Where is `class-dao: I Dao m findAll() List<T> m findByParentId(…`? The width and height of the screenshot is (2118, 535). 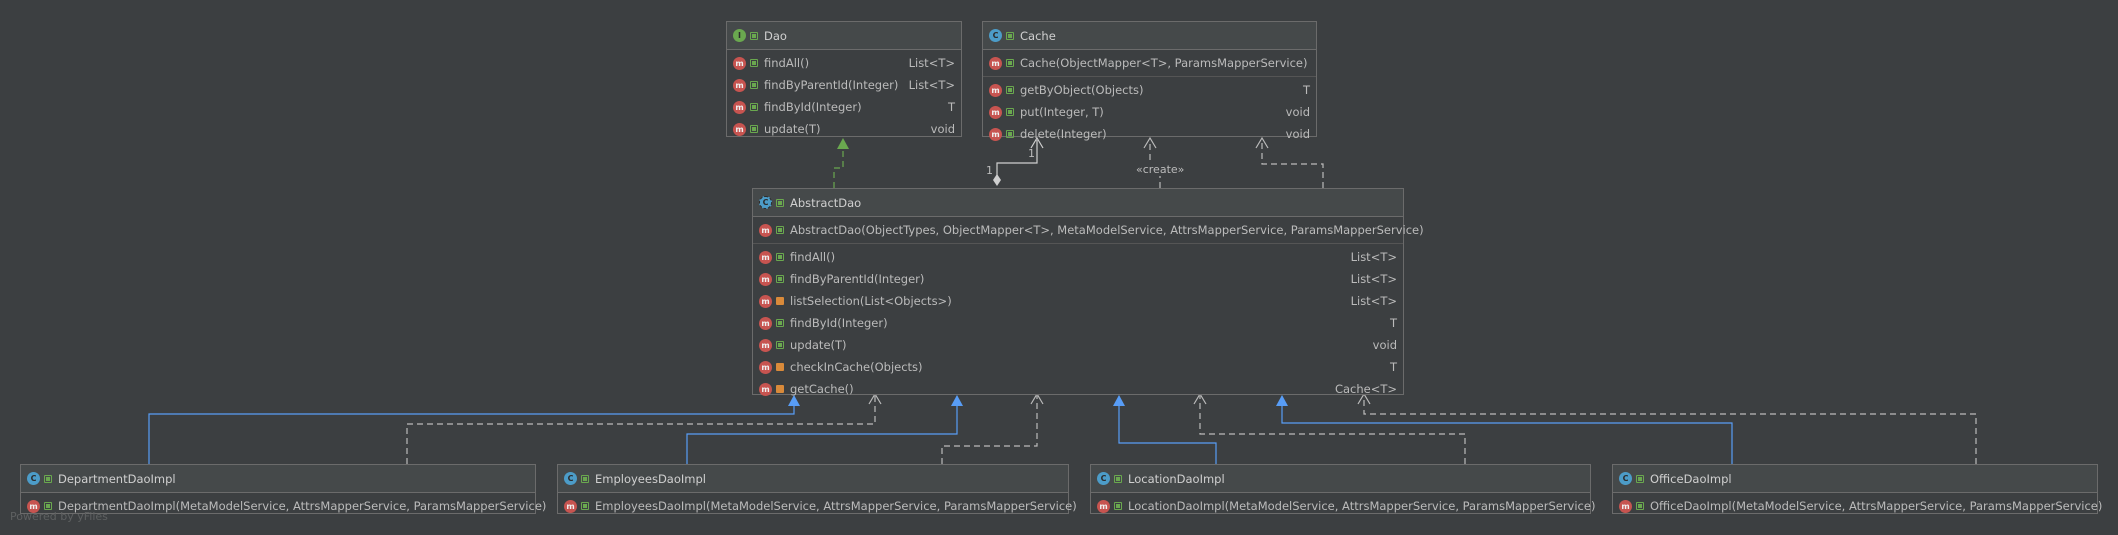 class-dao: I Dao m findAll() List<T> m findByParentId(… is located at coordinates (844, 79).